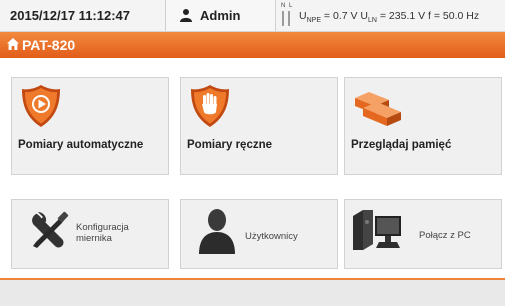 This screenshot has height=306, width=505. I want to click on tile-label: Pomiary automatyczne, so click(81, 145).